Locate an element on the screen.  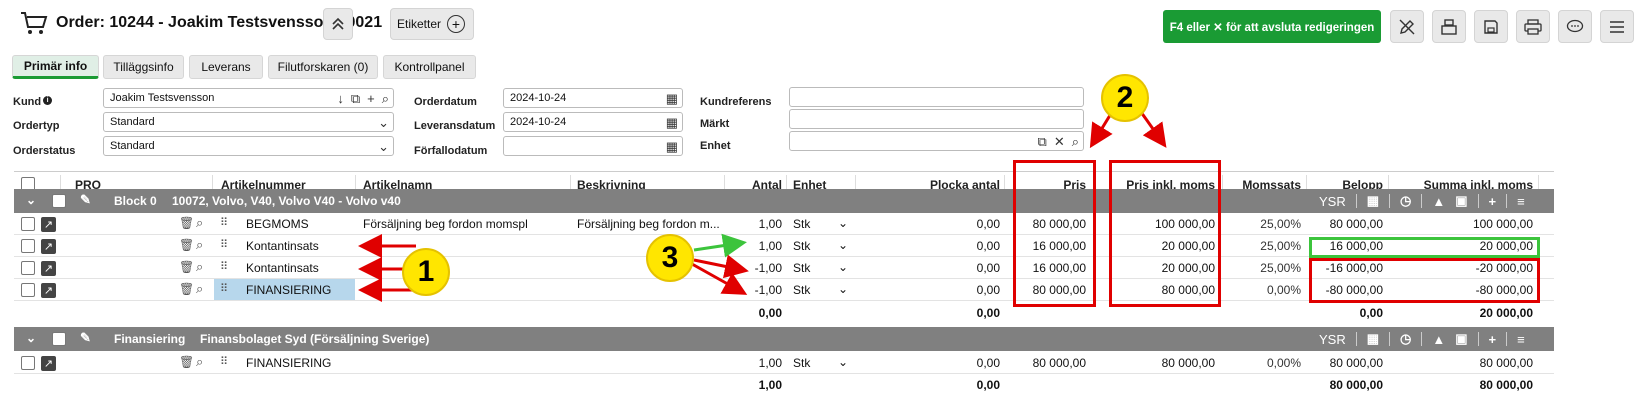
callout-2: 2 is located at coordinates (1125, 98).